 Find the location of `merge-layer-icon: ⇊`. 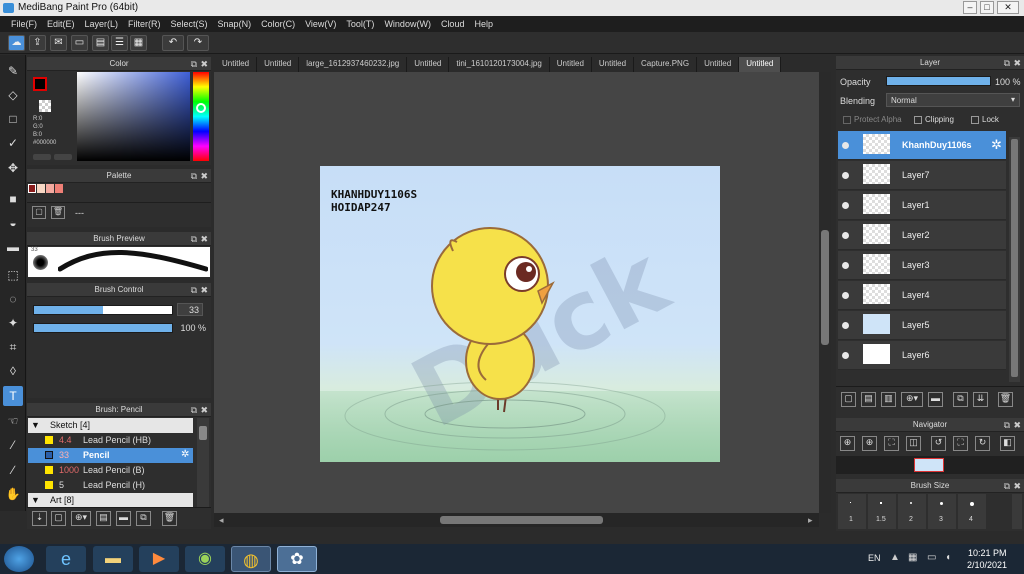

merge-layer-icon: ⇊ is located at coordinates (980, 399).